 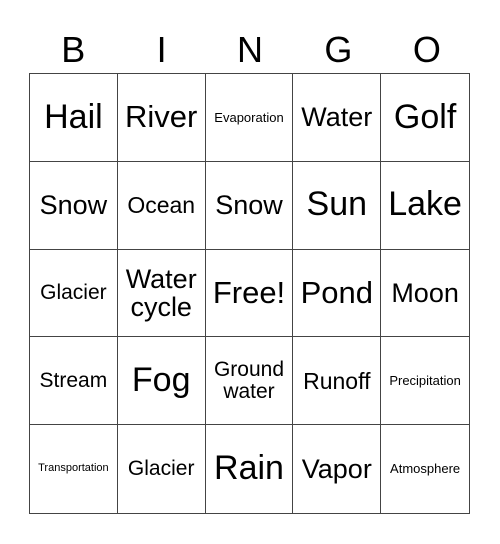 What do you see at coordinates (337, 381) in the screenshot?
I see `bingo-cell: Runoff` at bounding box center [337, 381].